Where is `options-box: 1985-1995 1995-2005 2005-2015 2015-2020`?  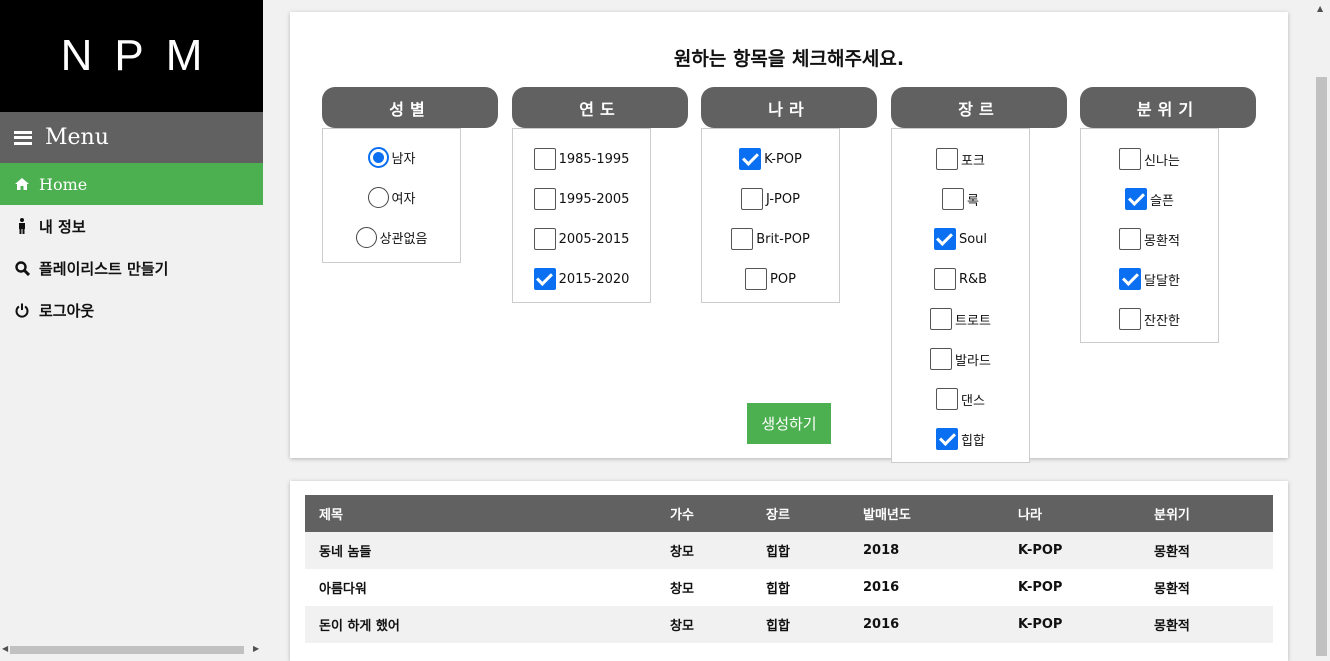 options-box: 1985-1995 1995-2005 2005-2015 2015-2020 is located at coordinates (581, 215).